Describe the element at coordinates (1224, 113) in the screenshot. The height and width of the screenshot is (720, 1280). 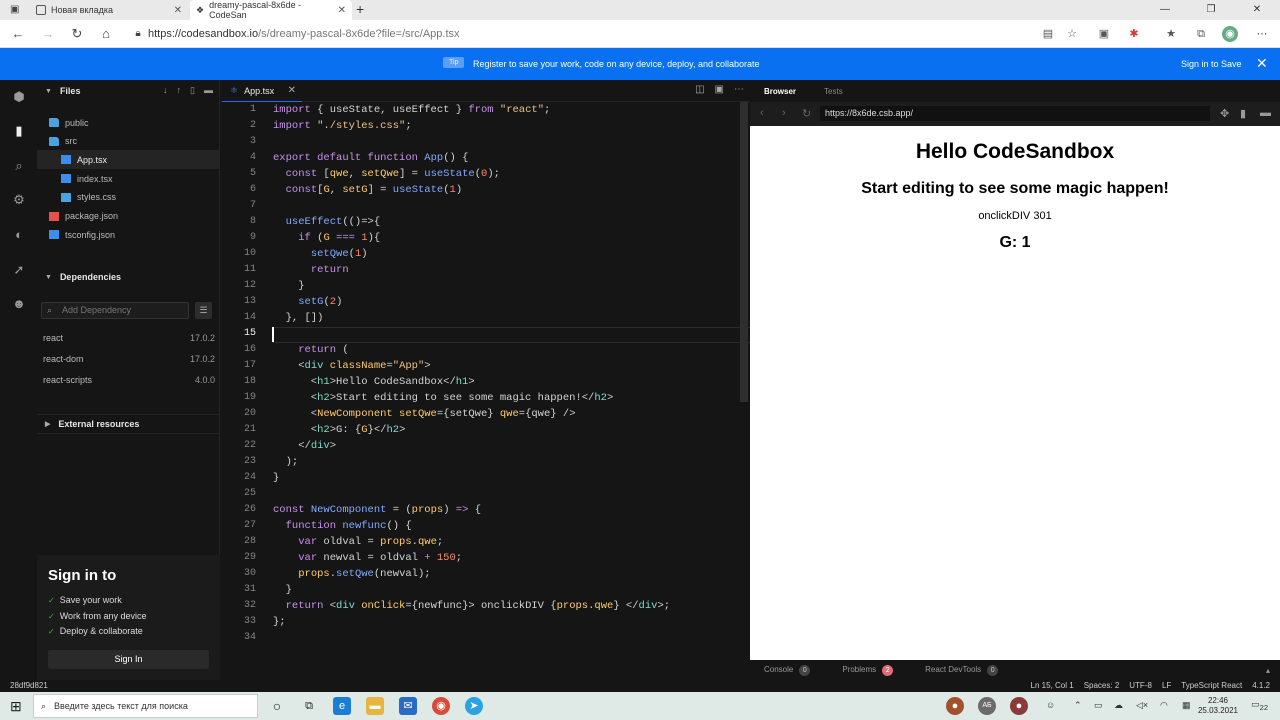
I see `target-icon: ✥` at that location.